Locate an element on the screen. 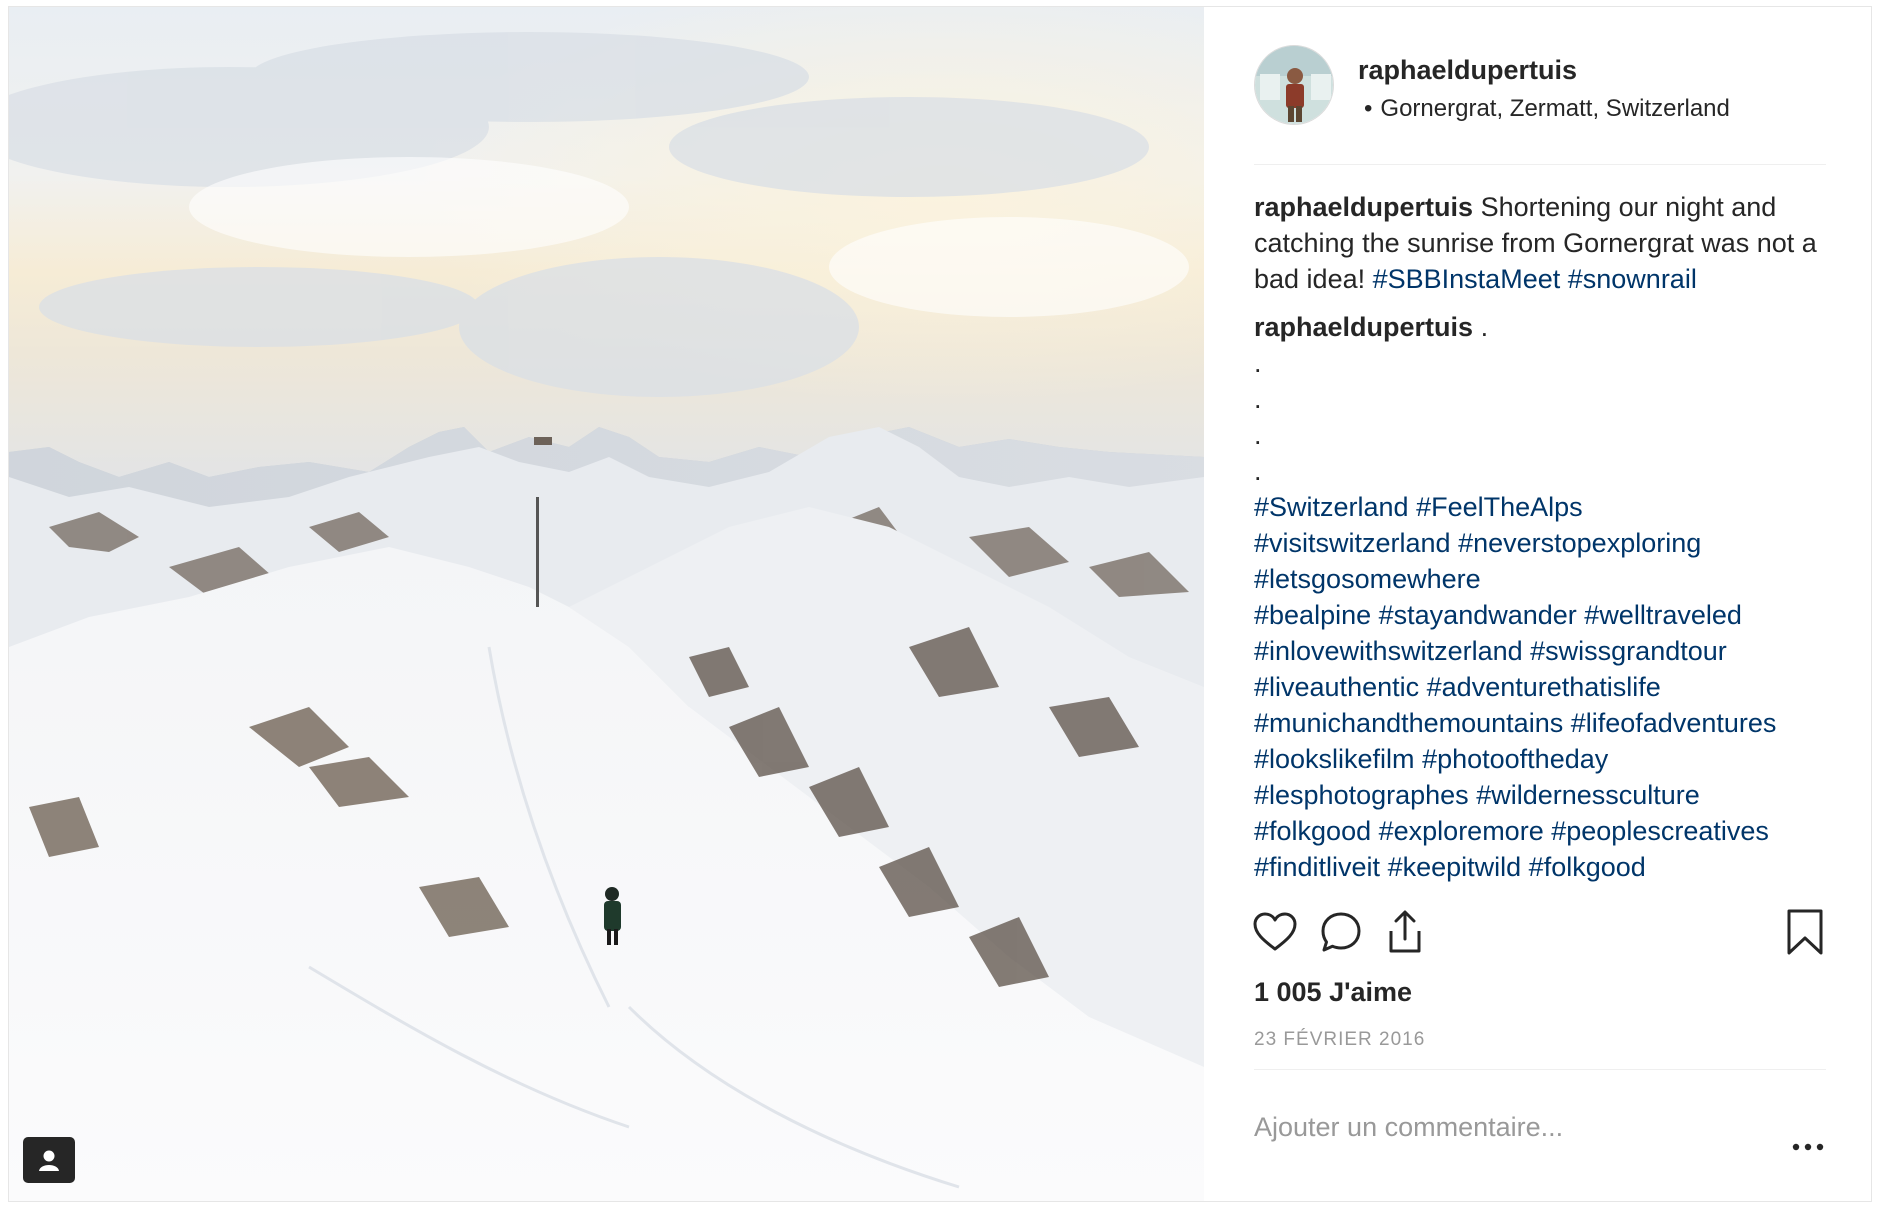  hashtag-line: #folkgood #exploremore #peoplescreatives is located at coordinates (1544, 831).